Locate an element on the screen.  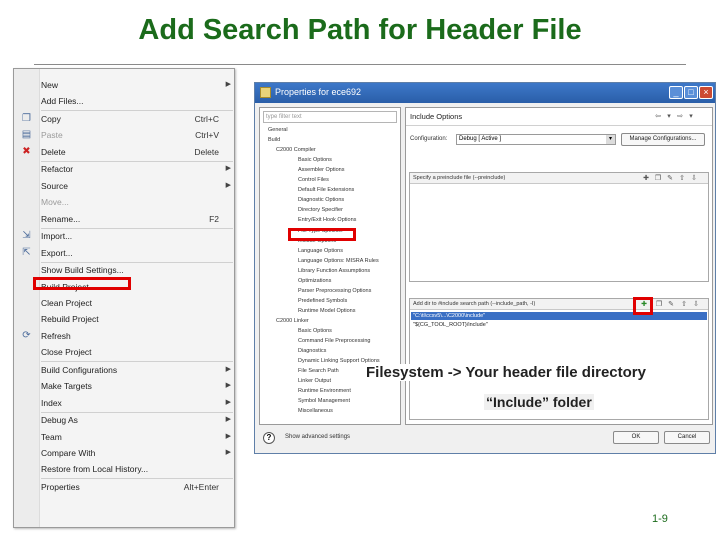
tree-node: Assembler Options is located at coordinates (321, 170).